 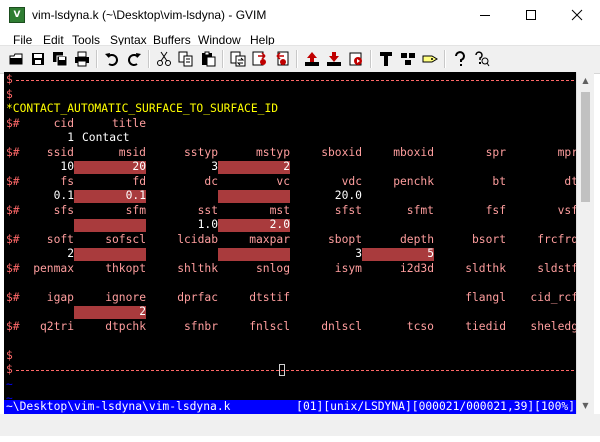 What do you see at coordinates (495, 152) in the screenshot?
I see `field-label: spr` at bounding box center [495, 152].